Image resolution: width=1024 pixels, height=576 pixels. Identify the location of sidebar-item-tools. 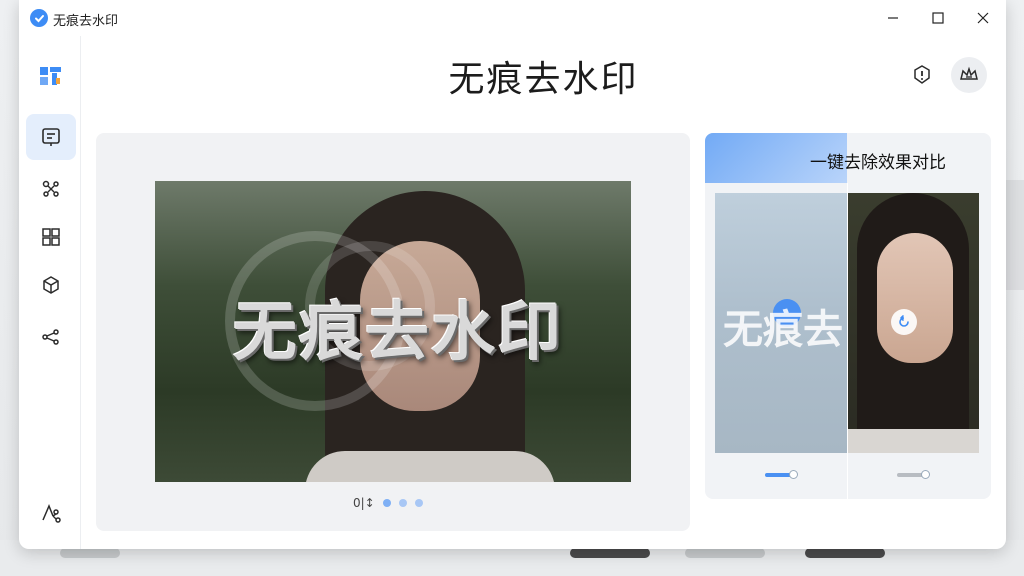
(51, 513).